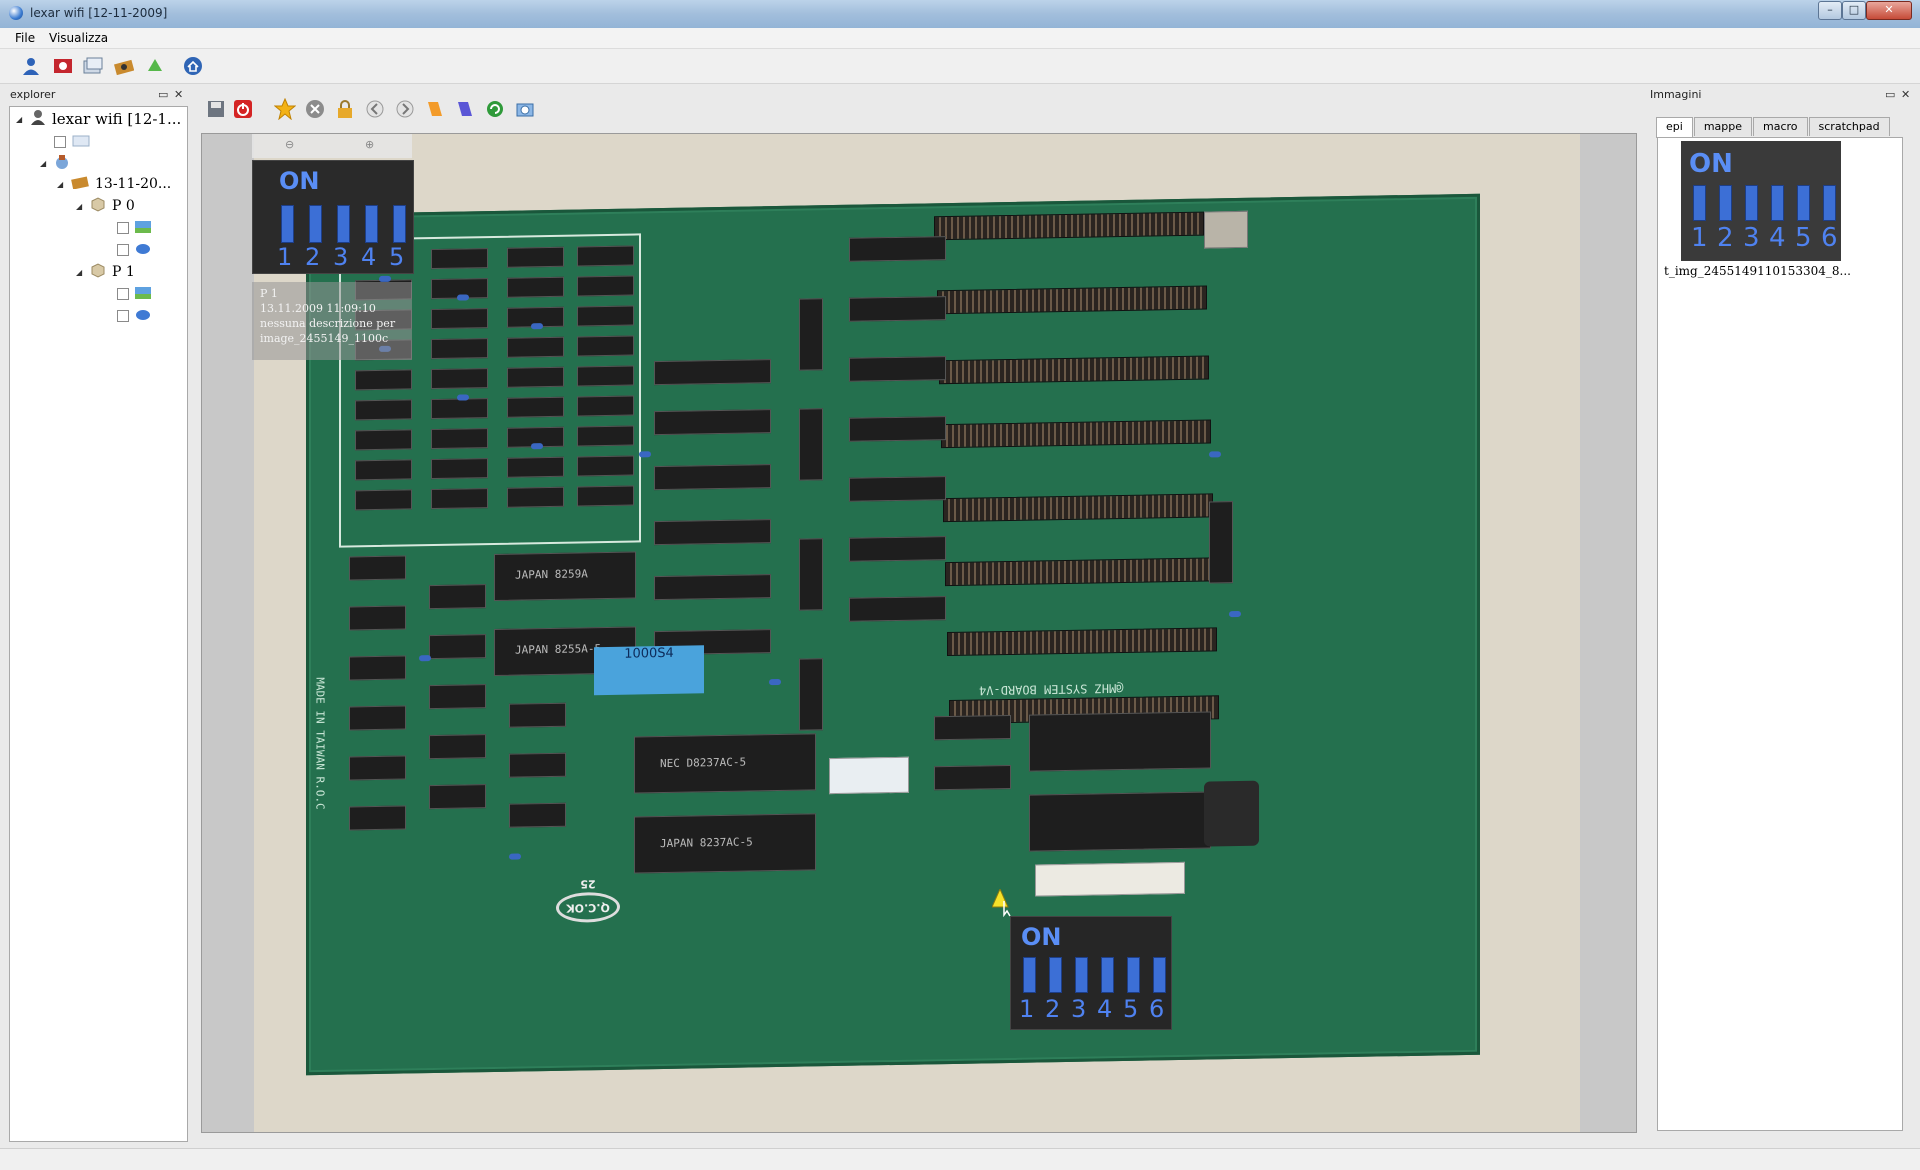  Describe the element at coordinates (62, 163) in the screenshot. I see `instrument-icon` at that location.